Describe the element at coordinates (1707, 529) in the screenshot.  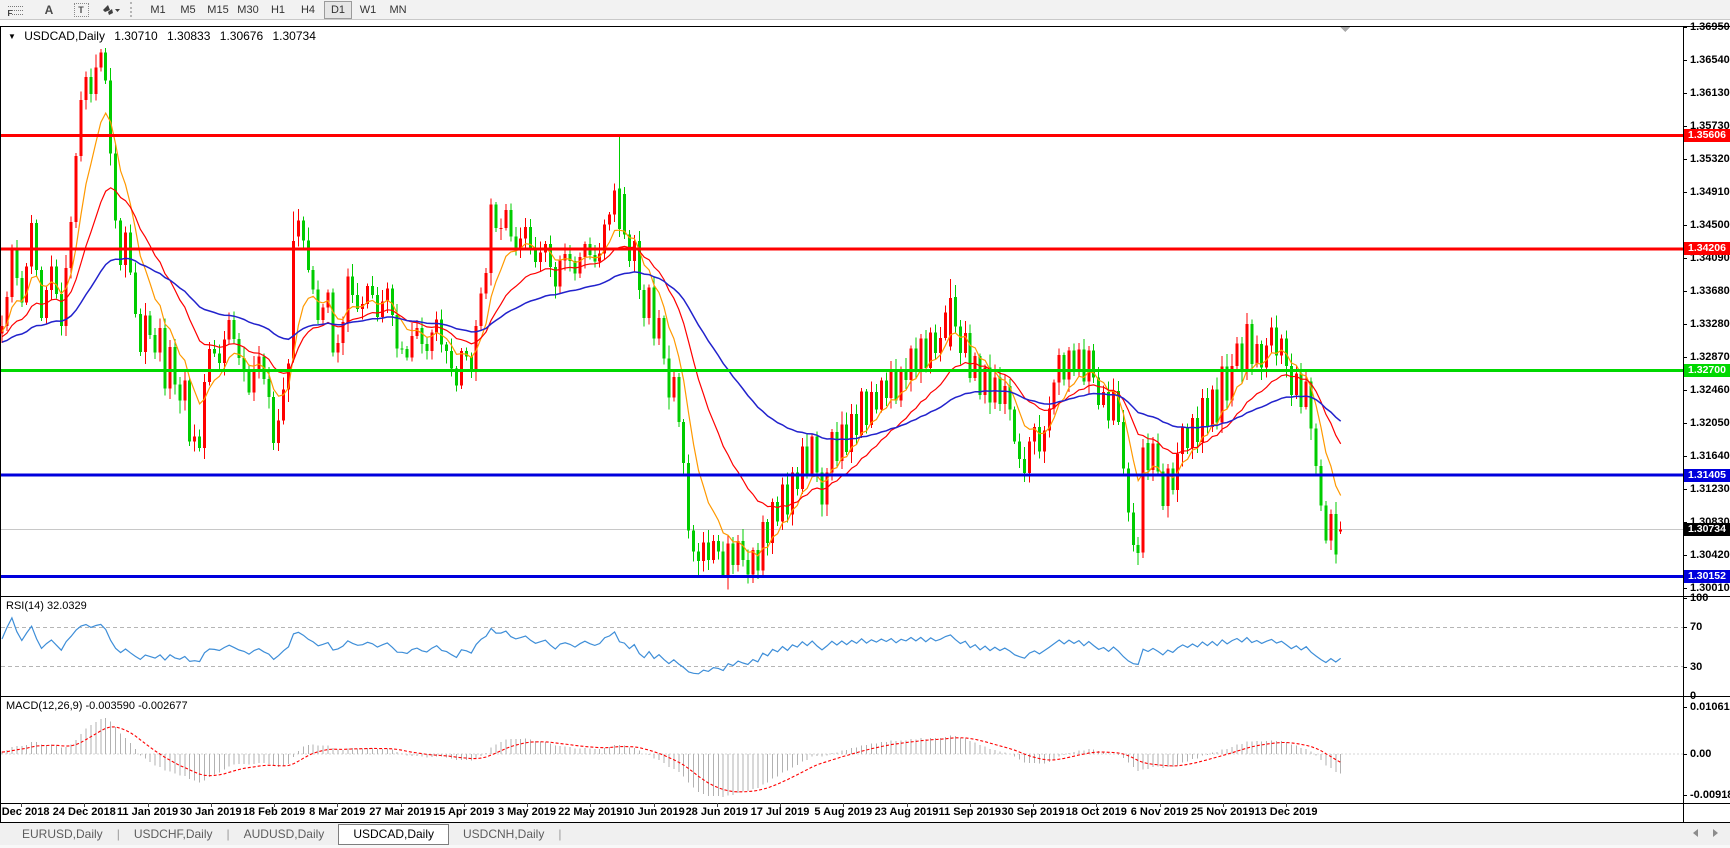
I see `current-price-badge: 1.30734` at that location.